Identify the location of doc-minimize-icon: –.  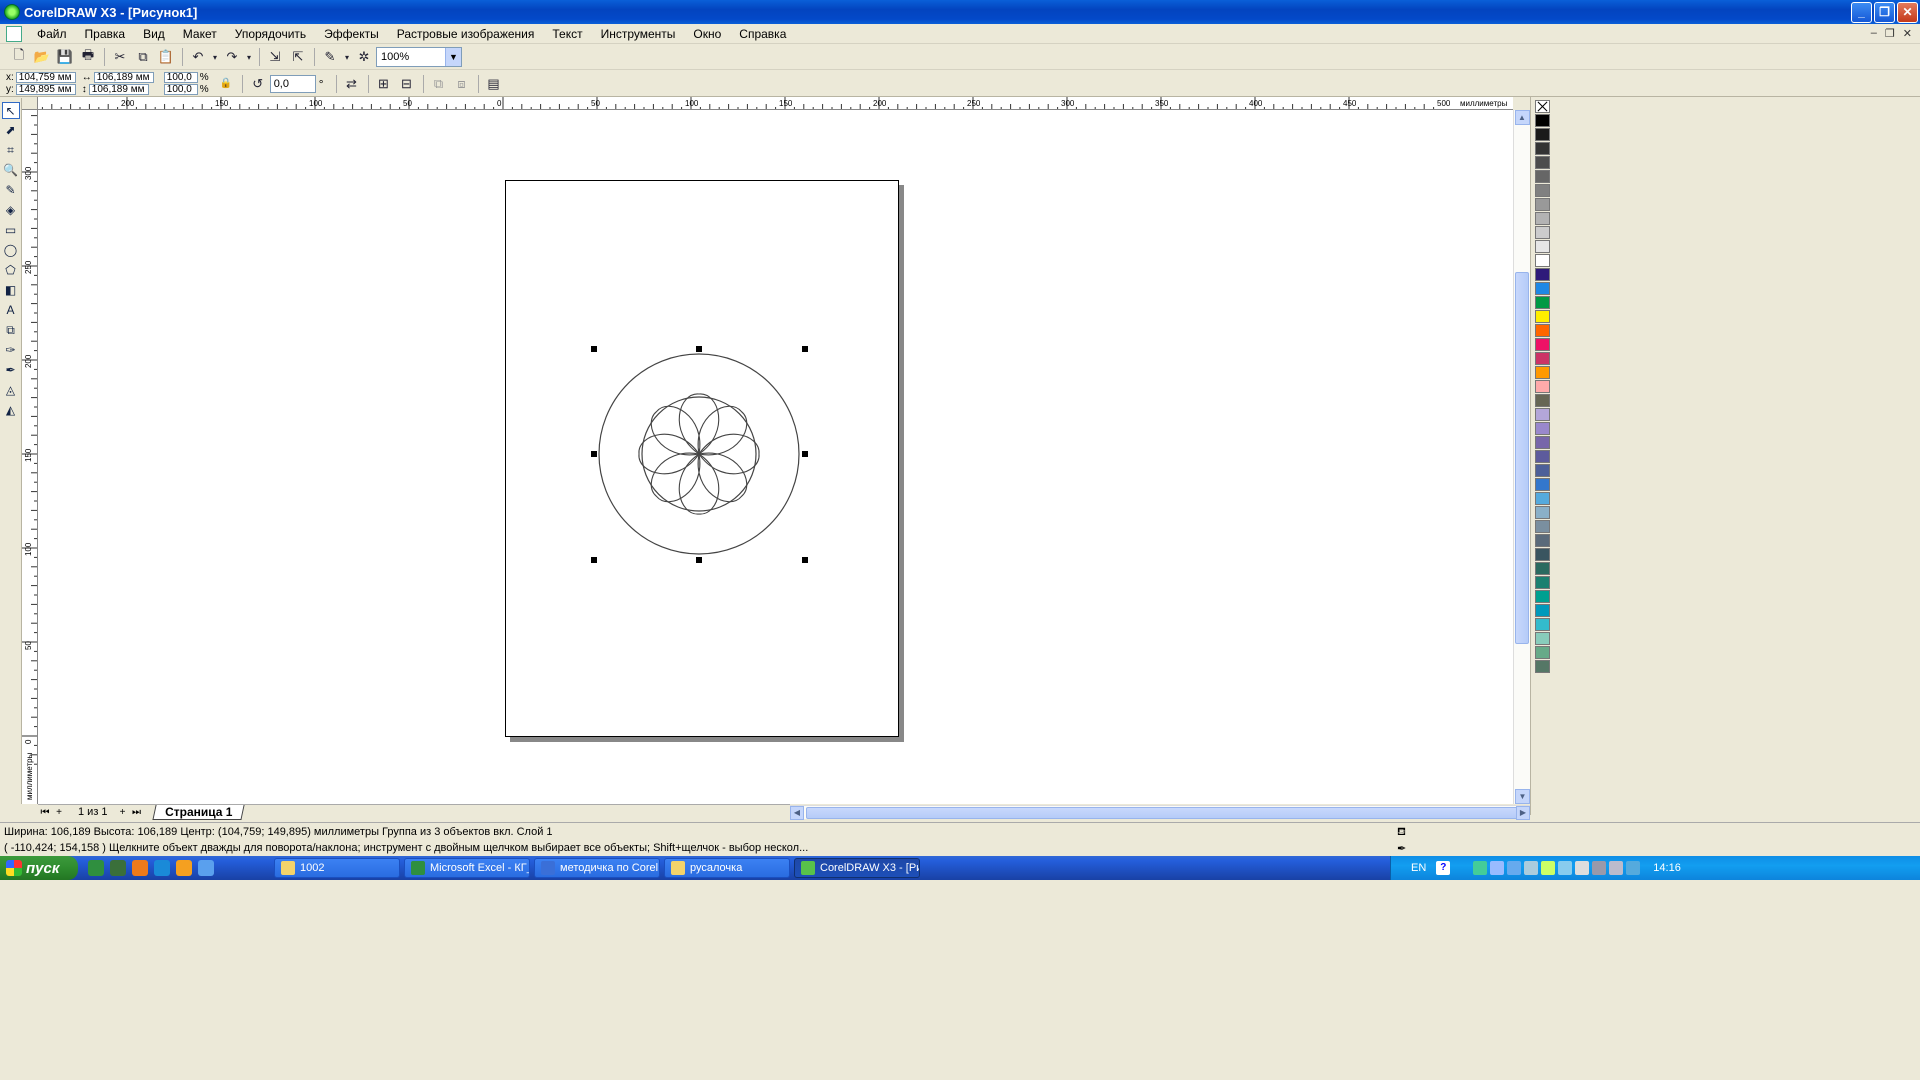
(1874, 33).